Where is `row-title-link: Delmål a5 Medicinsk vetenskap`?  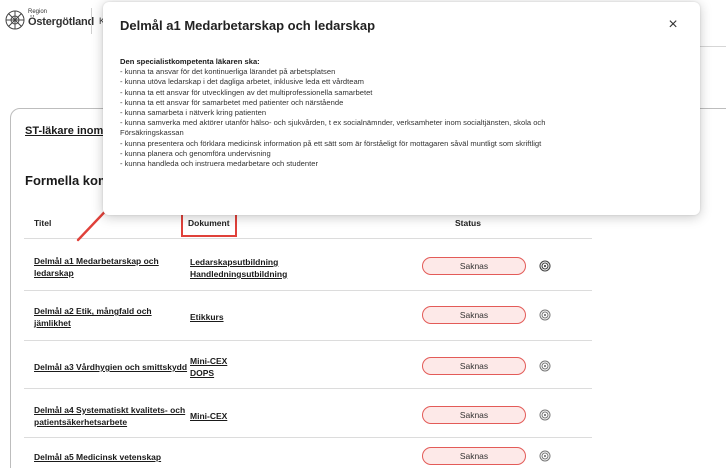 row-title-link: Delmål a5 Medicinsk vetenskap is located at coordinates (109, 457).